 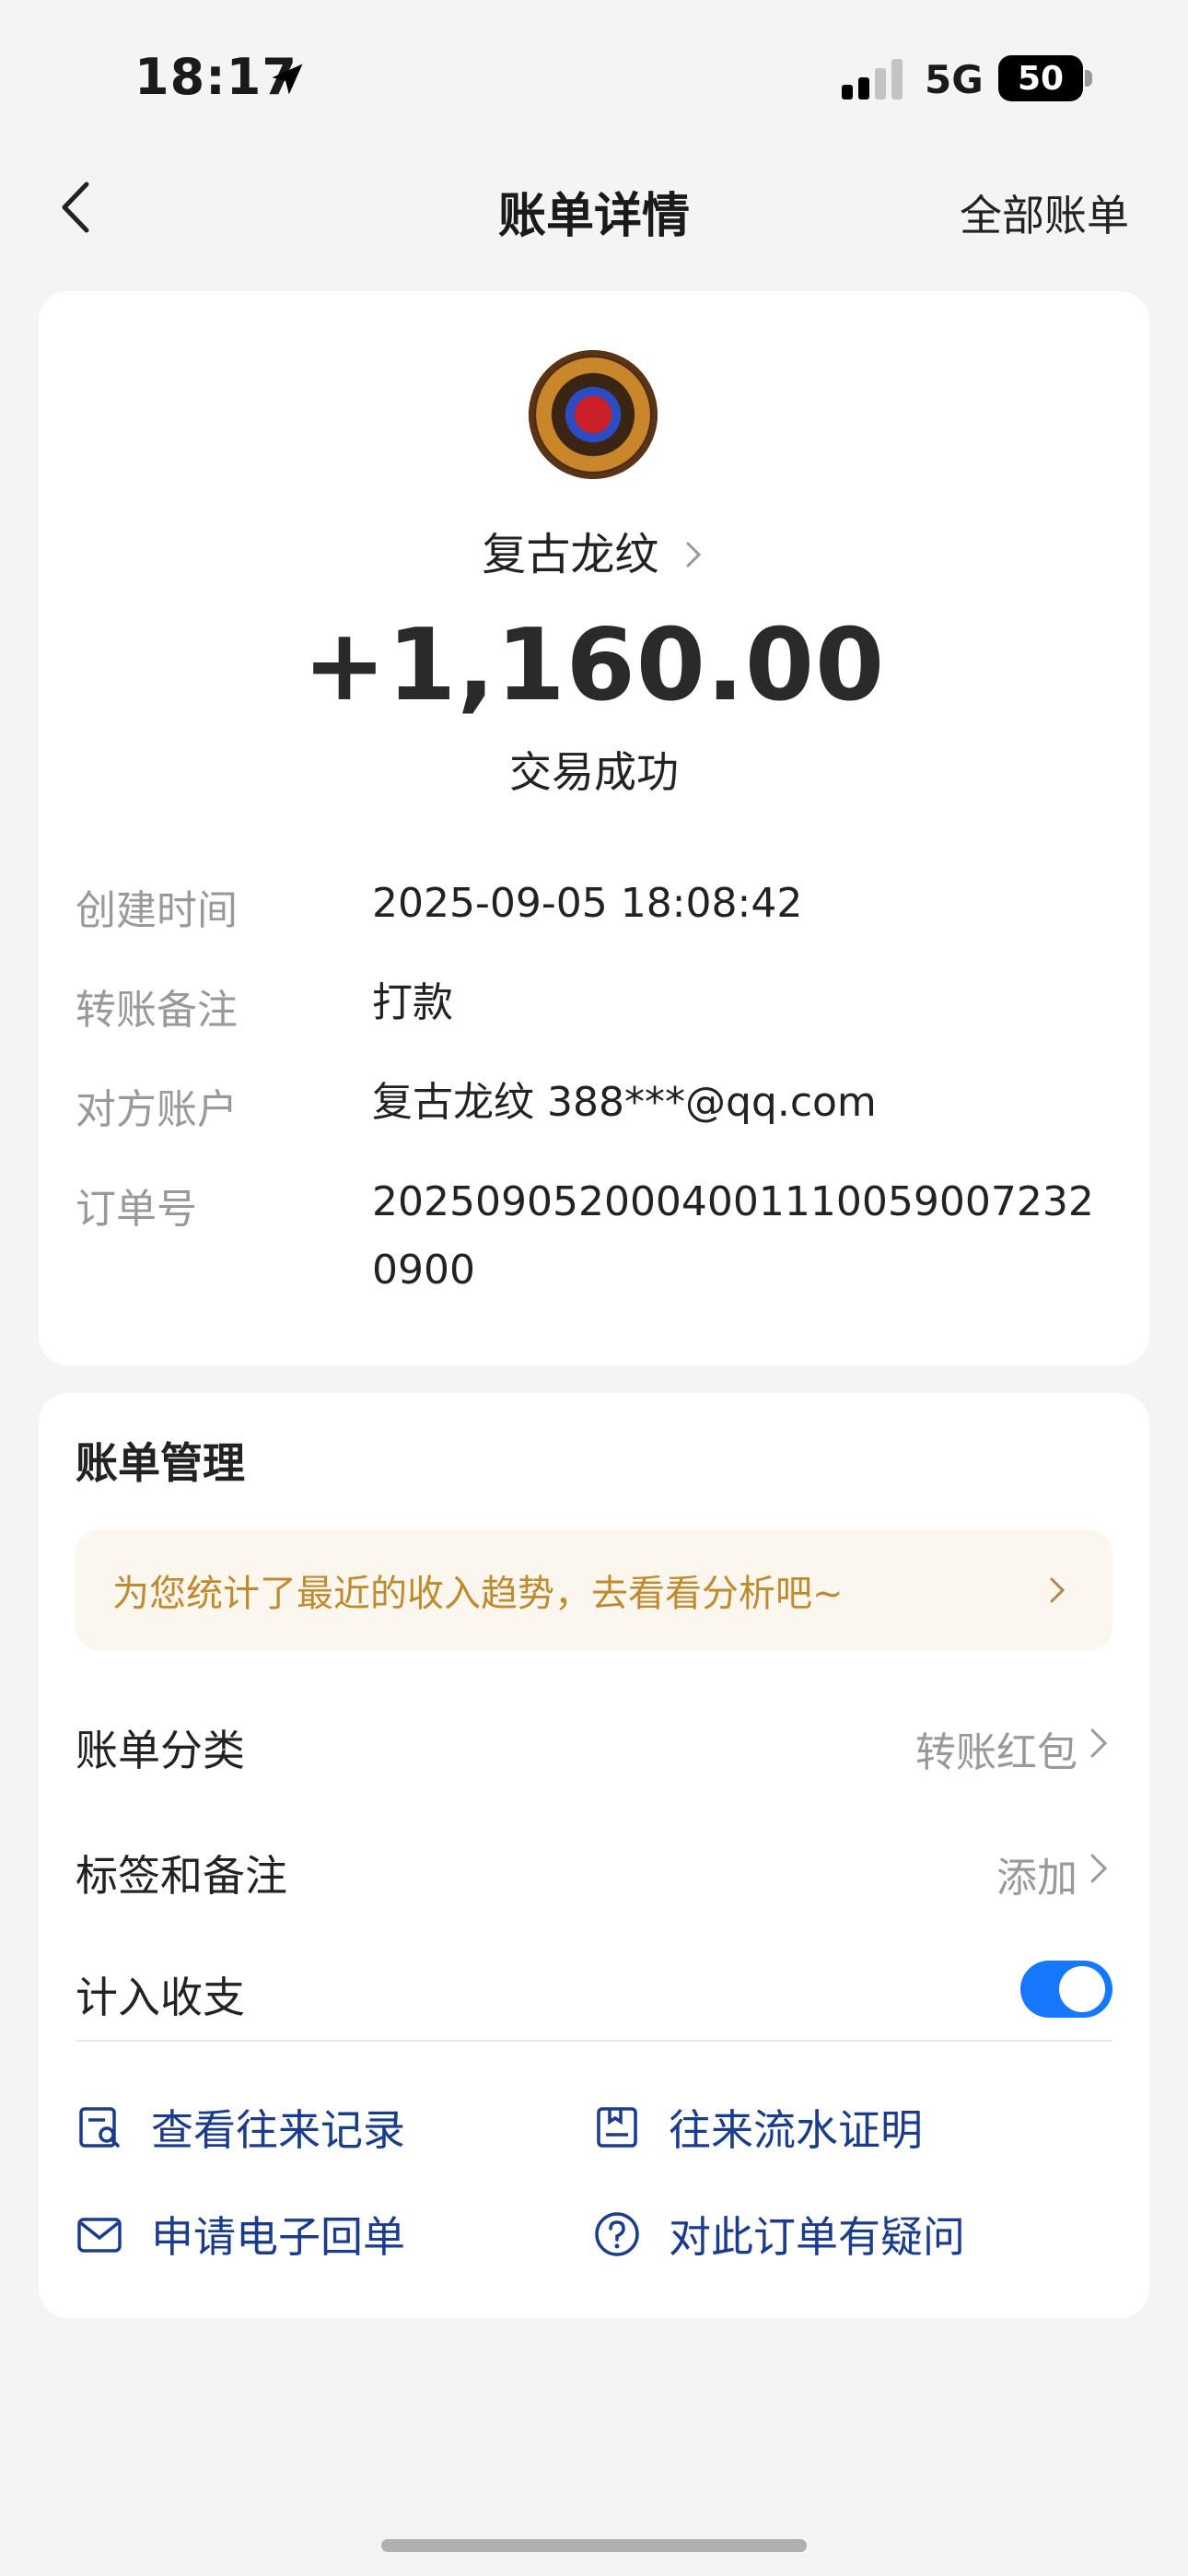 What do you see at coordinates (157, 910) in the screenshot?
I see `detail-label-created: 创建时间` at bounding box center [157, 910].